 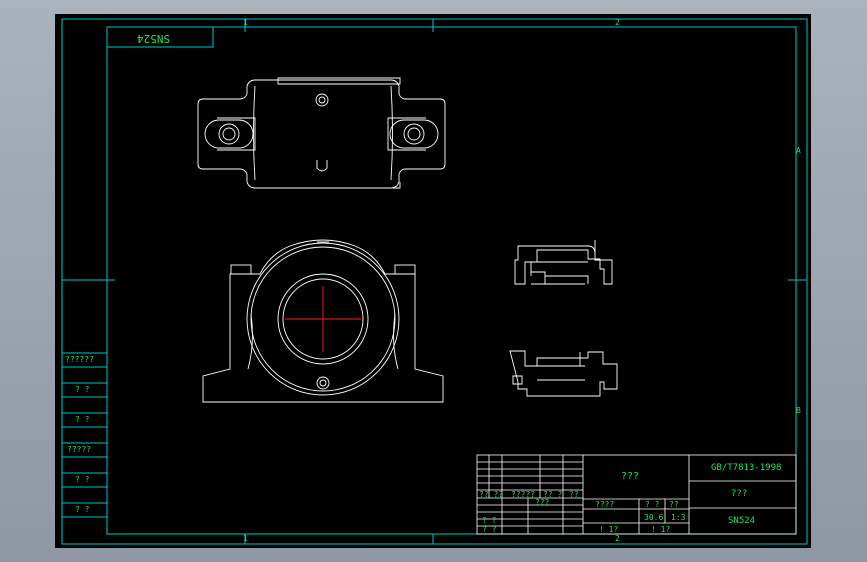 What do you see at coordinates (605, 504) in the screenshot?
I see `scale-header: ????` at bounding box center [605, 504].